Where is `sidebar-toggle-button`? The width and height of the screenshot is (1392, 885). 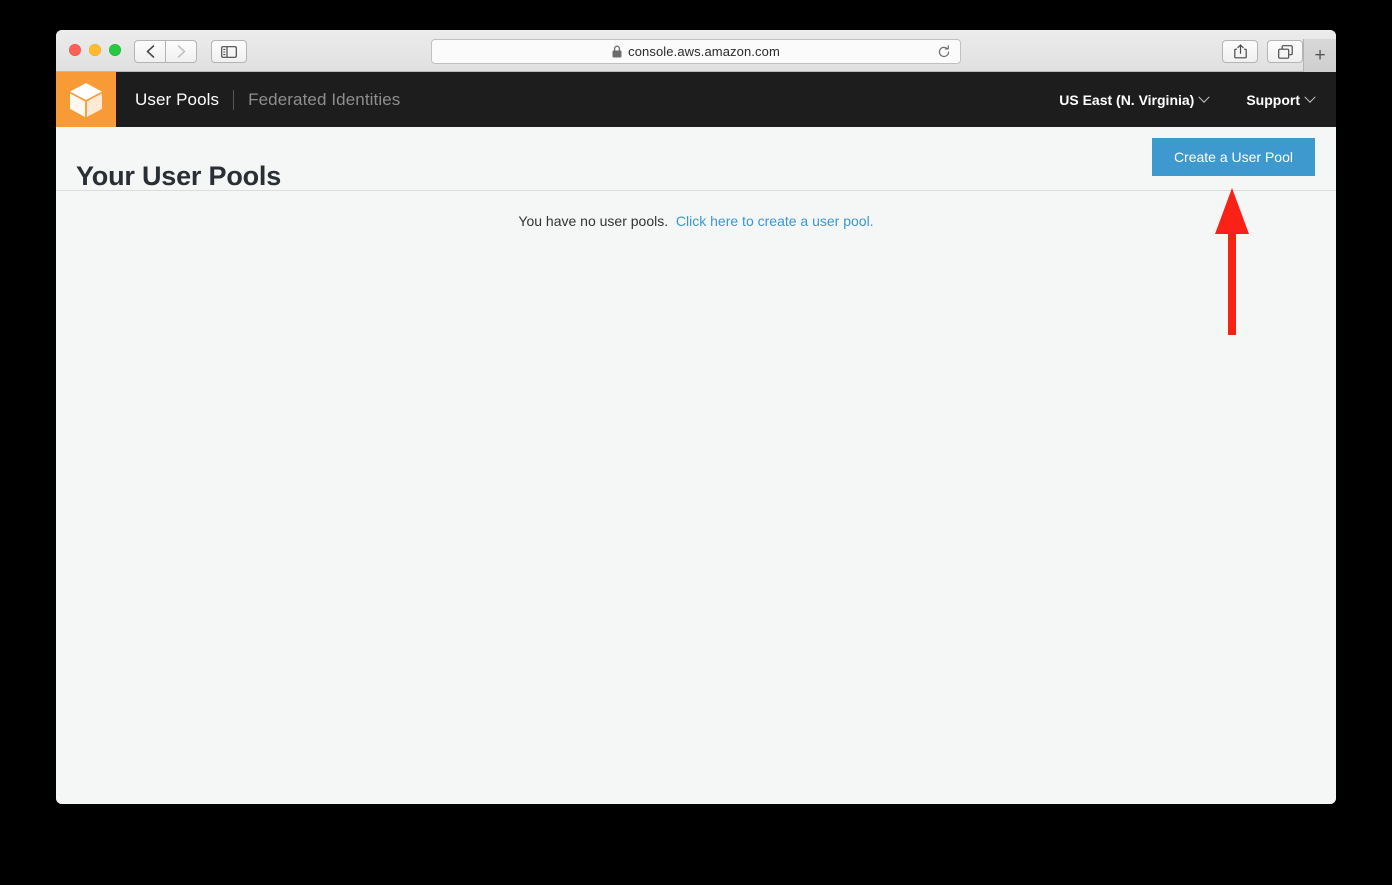 sidebar-toggle-button is located at coordinates (229, 51).